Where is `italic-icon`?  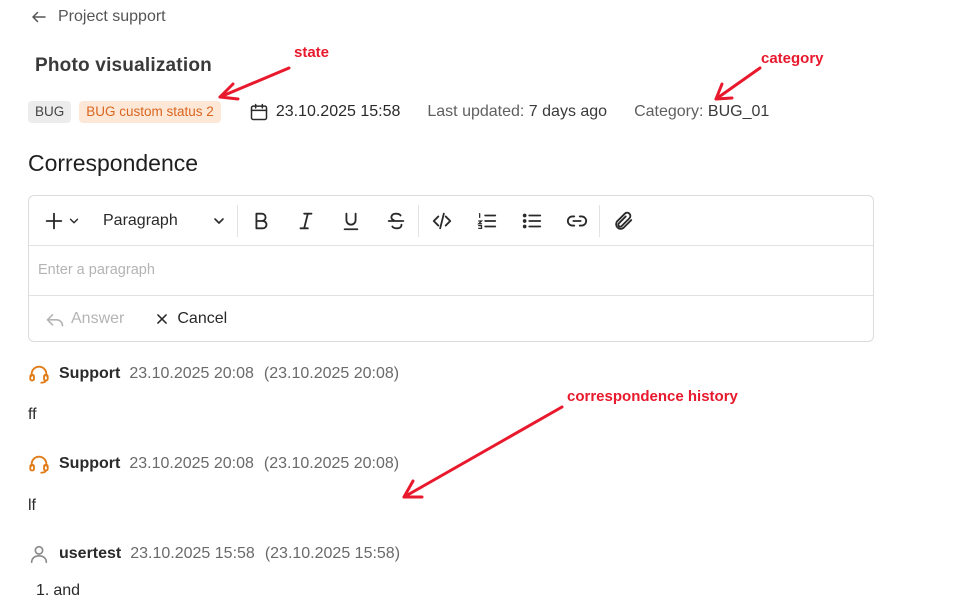 italic-icon is located at coordinates (305, 220).